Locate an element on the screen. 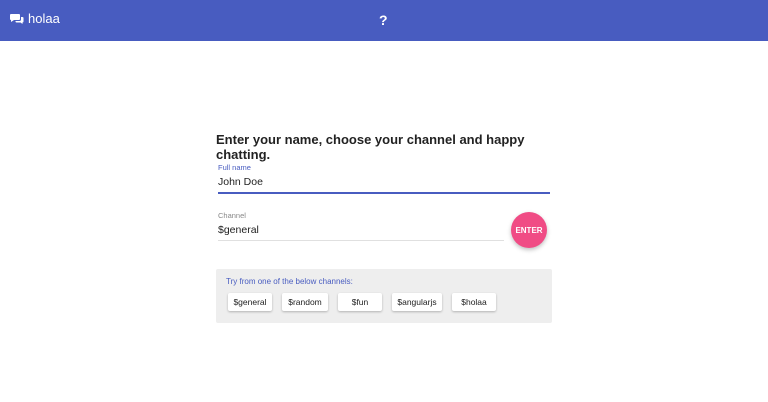  channel-suggestions-hint: Try from one of the below channels: is located at coordinates (289, 281).